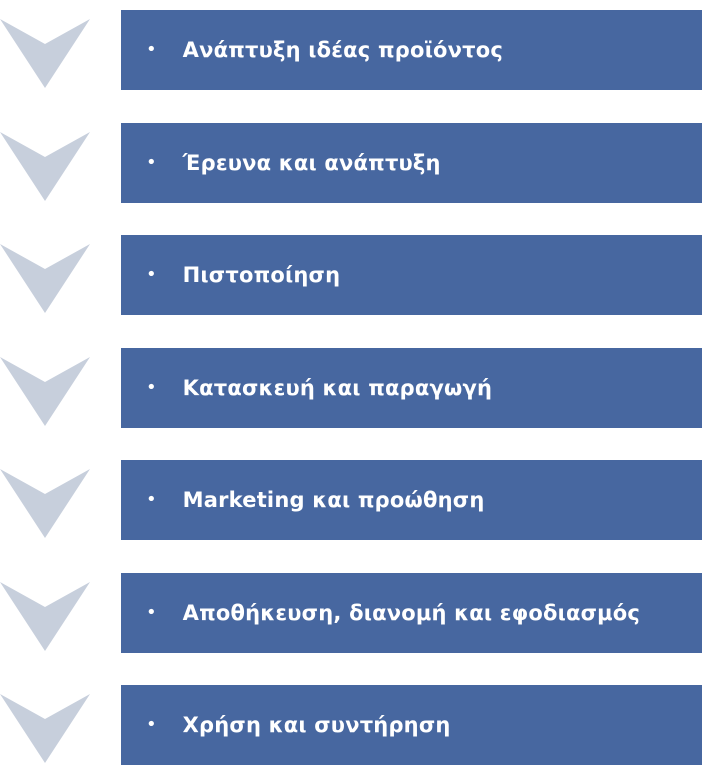 This screenshot has width=702, height=774. I want to click on process-step-7: • Χρήση και συντήρηση, so click(411, 725).